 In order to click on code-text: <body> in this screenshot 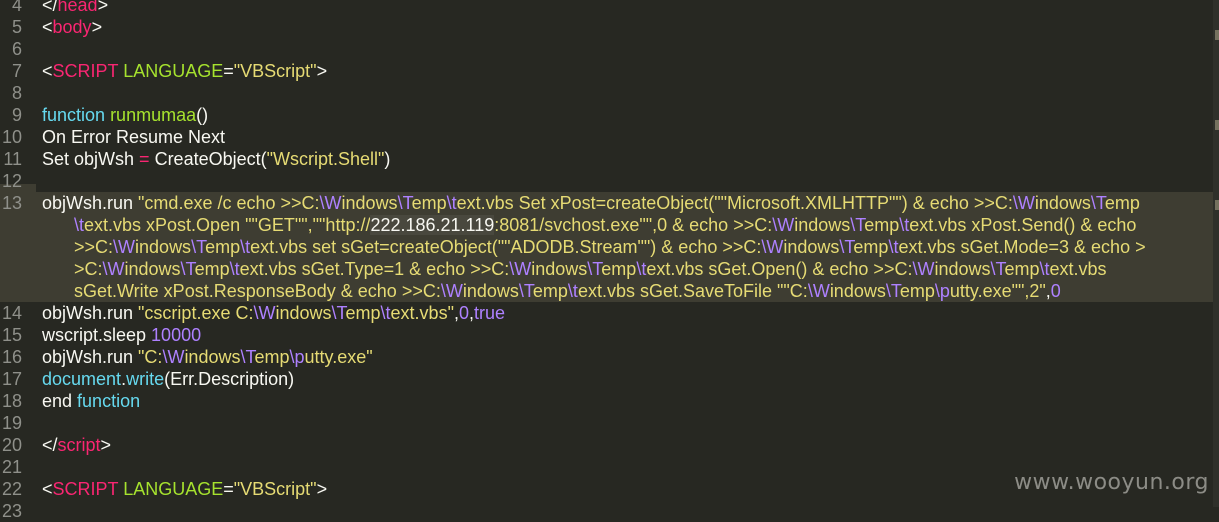, I will do `click(72, 27)`.